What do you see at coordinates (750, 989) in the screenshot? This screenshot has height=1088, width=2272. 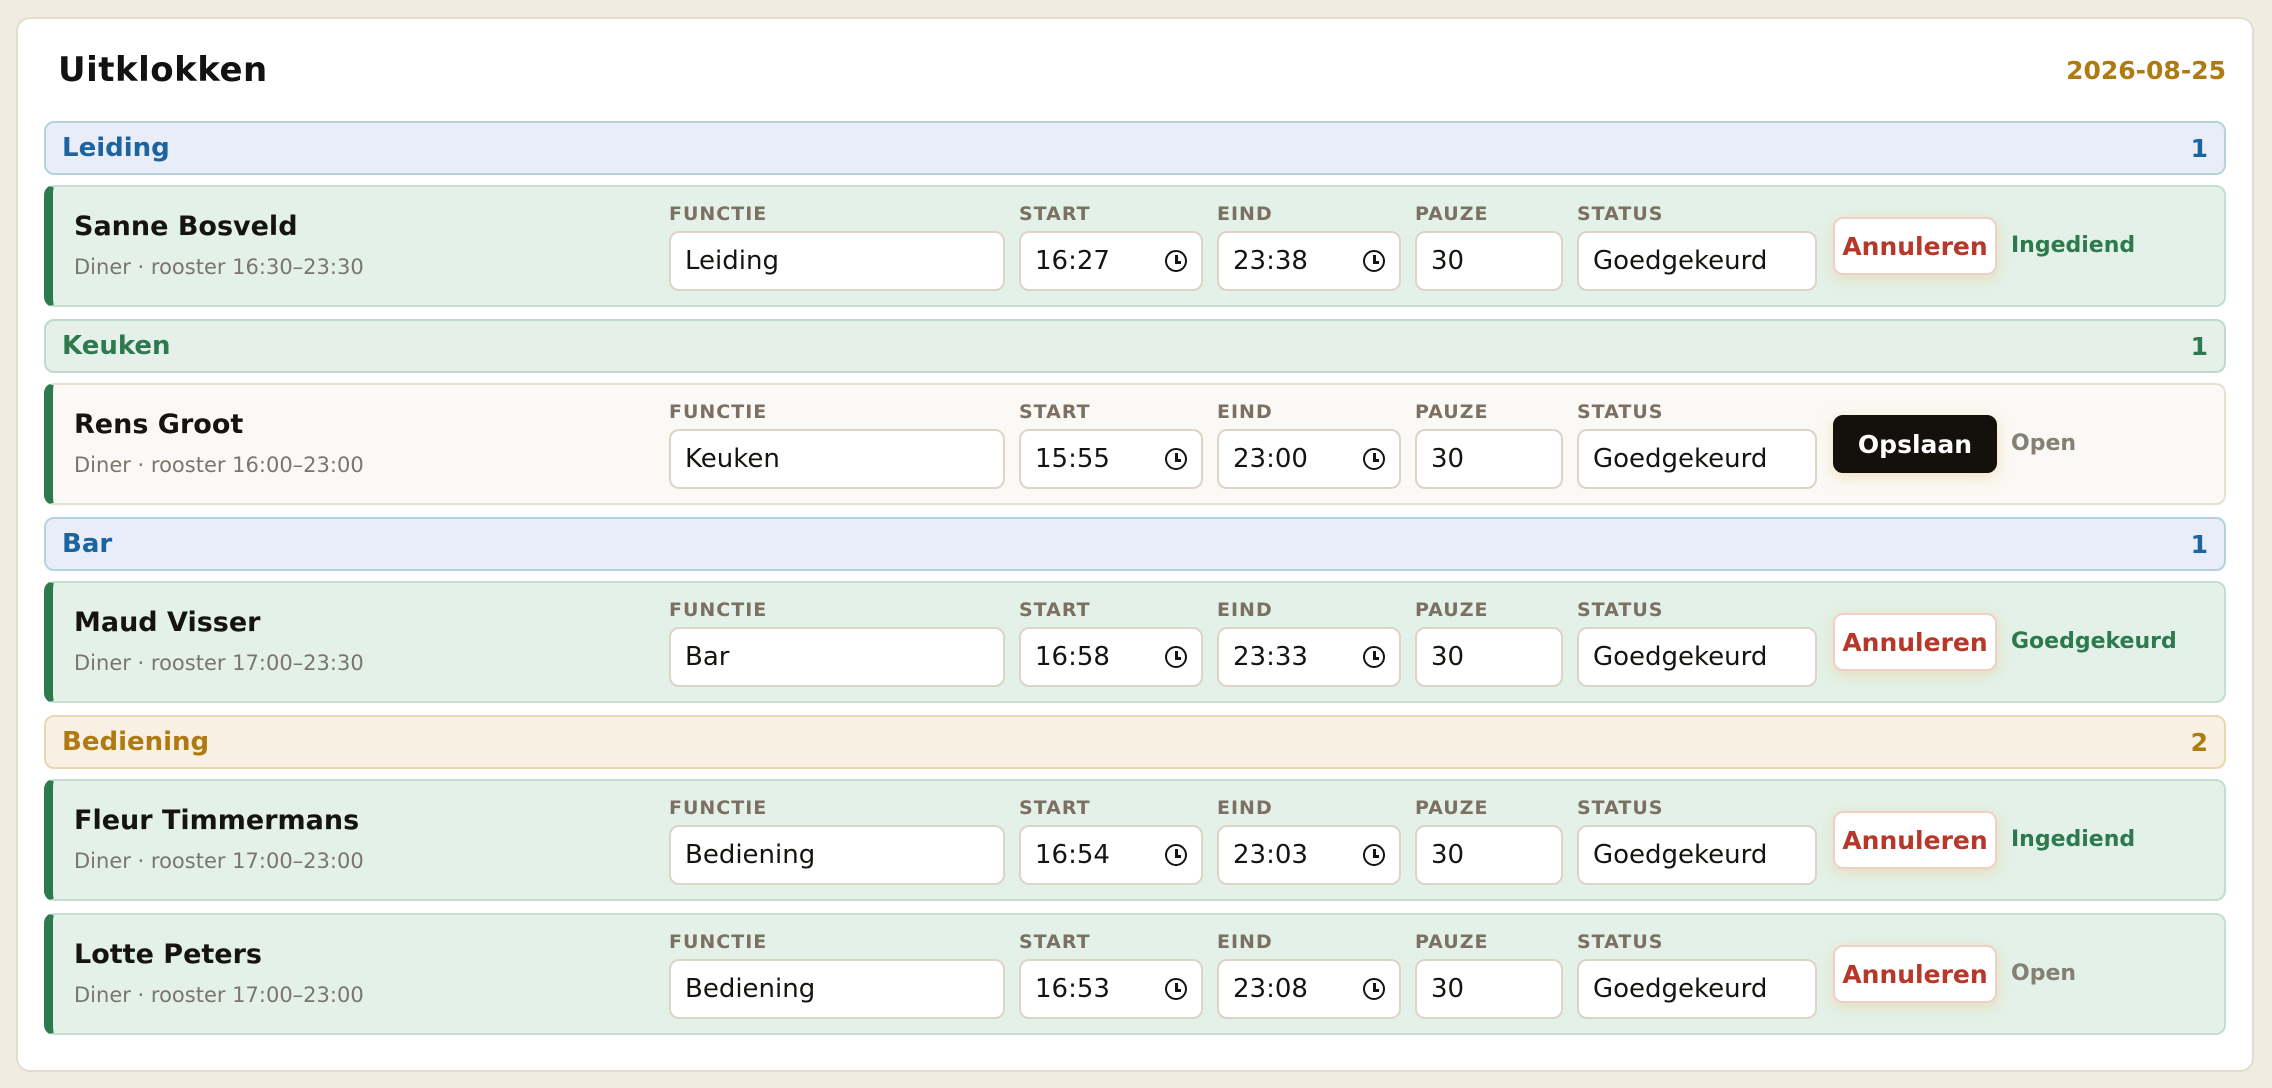 I see `functie-value: Bediening` at bounding box center [750, 989].